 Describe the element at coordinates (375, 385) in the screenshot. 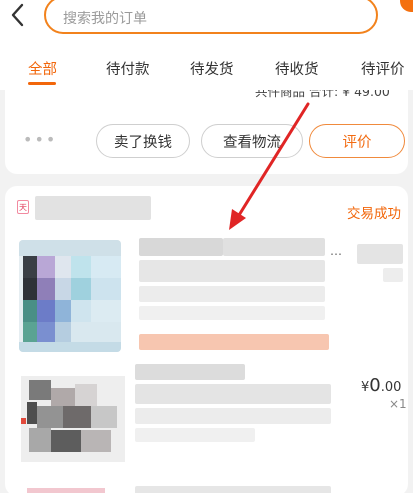

I see `price-integer: 0` at that location.